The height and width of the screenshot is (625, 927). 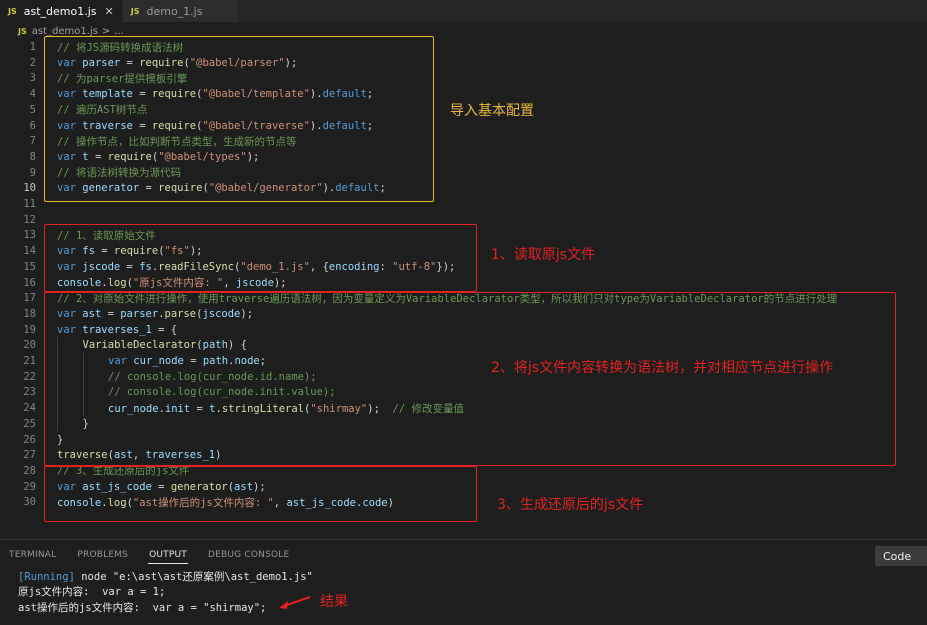 What do you see at coordinates (256, 94) in the screenshot?
I see `code-token: "@babel/template"` at bounding box center [256, 94].